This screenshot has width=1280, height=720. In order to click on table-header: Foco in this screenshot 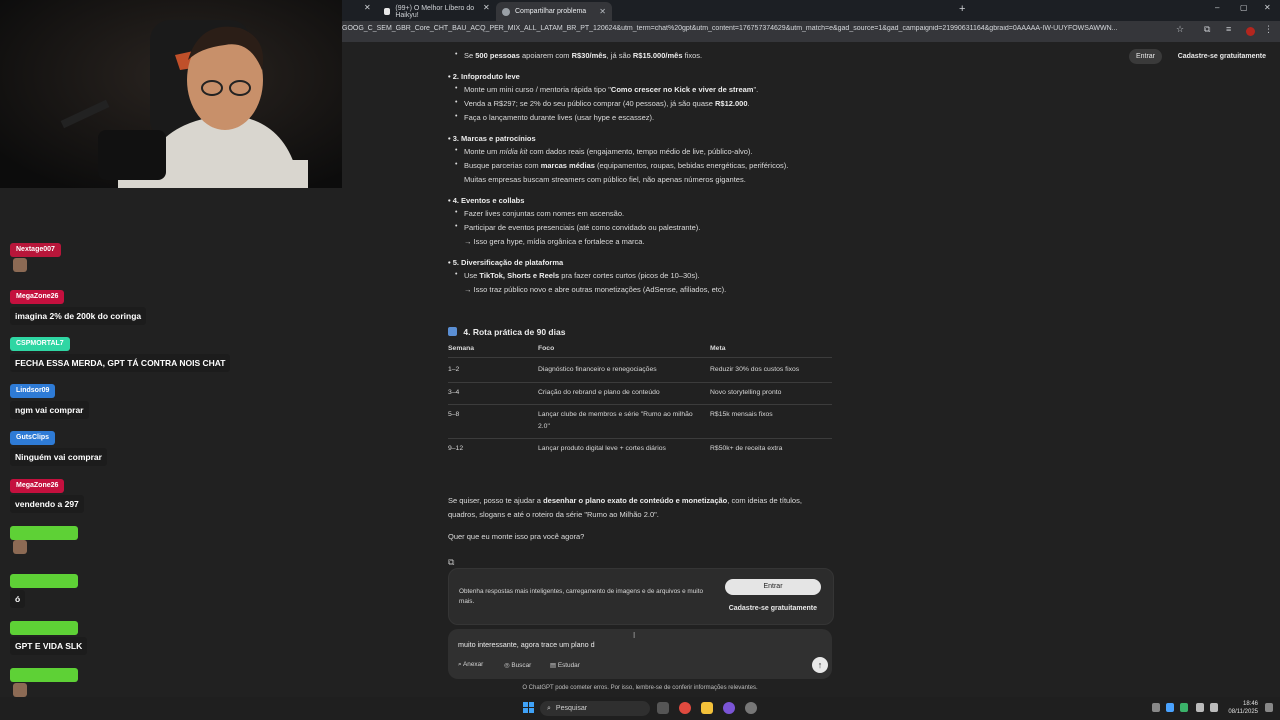, I will do `click(546, 348)`.